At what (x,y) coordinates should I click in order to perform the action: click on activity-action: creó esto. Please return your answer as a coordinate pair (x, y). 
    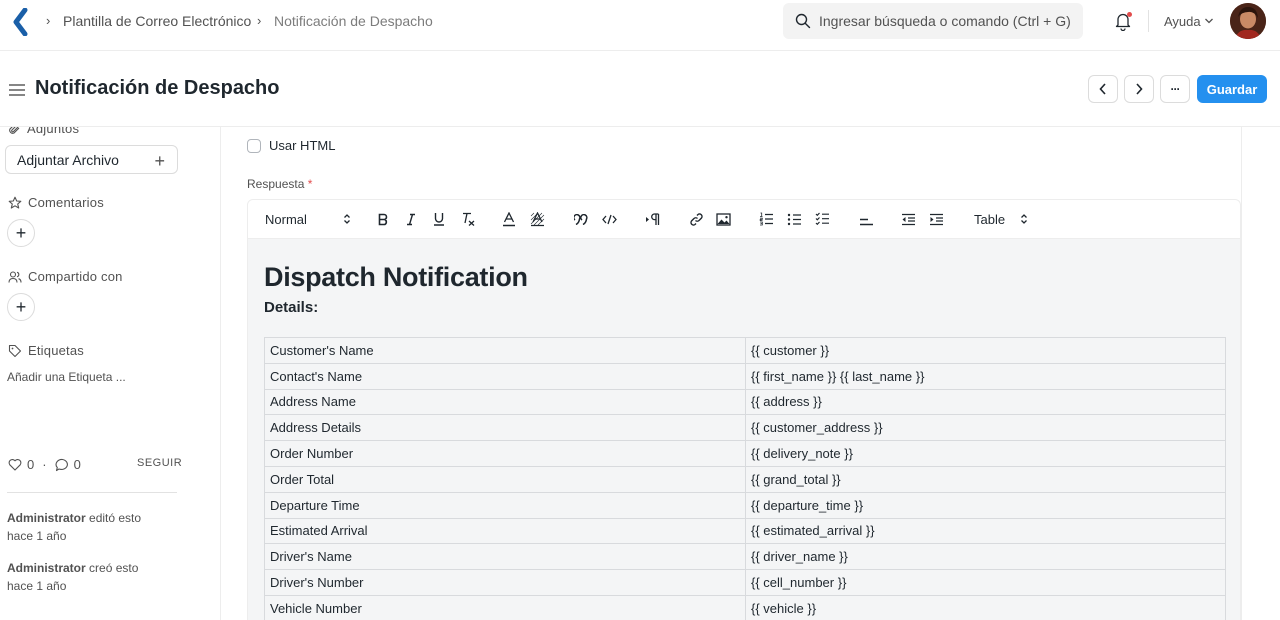
    Looking at the image, I should click on (114, 568).